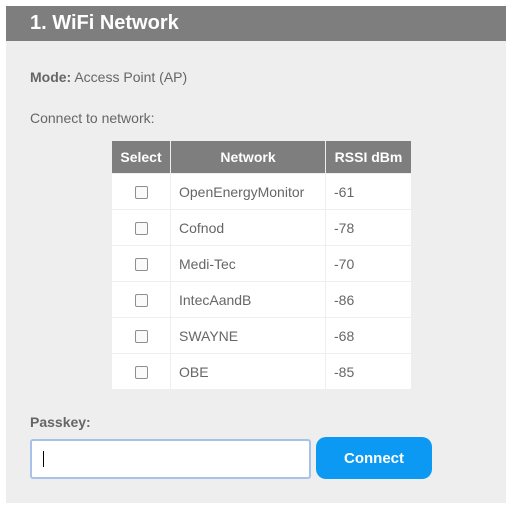 The image size is (512, 509). I want to click on header-network: Network, so click(248, 157).